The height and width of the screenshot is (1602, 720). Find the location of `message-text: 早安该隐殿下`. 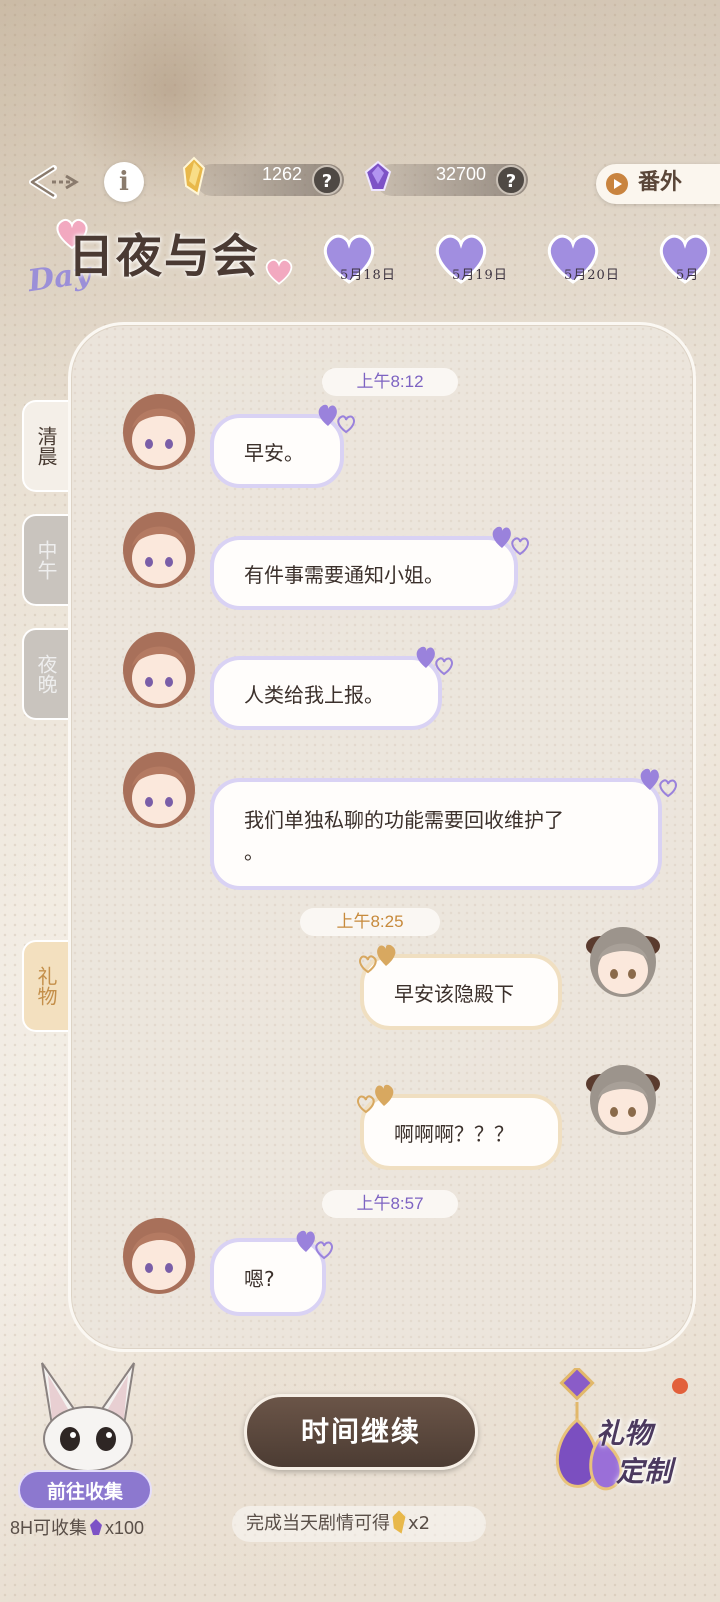

message-text: 早安该隐殿下 is located at coordinates (454, 993).